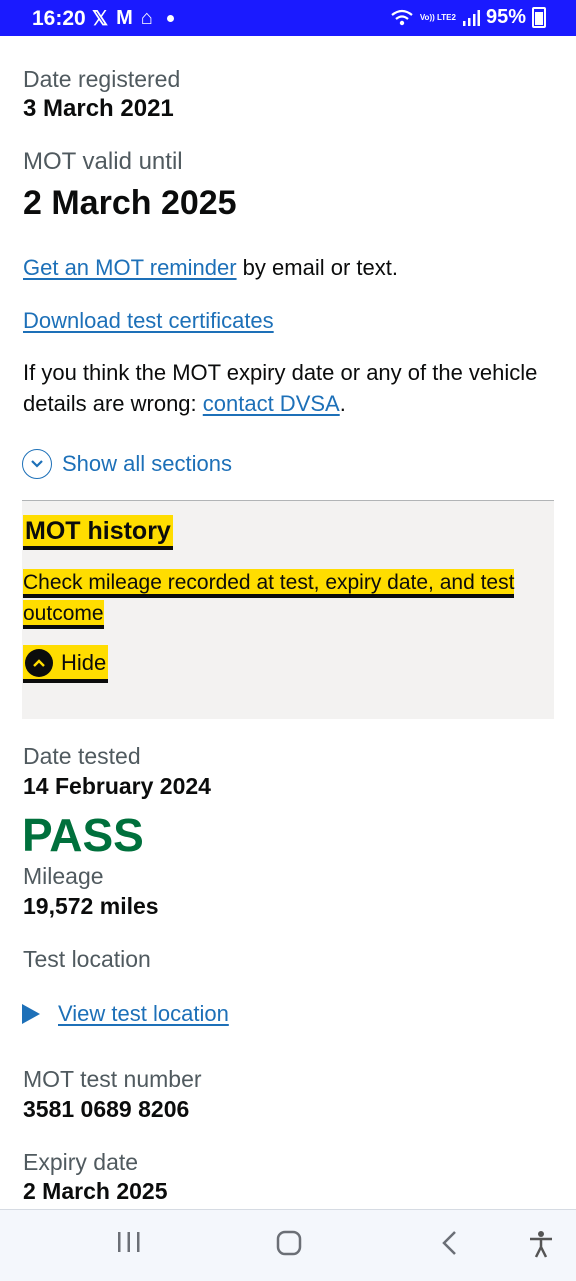 This screenshot has width=576, height=1281. What do you see at coordinates (124, 18) in the screenshot?
I see `gmail-icon: M` at bounding box center [124, 18].